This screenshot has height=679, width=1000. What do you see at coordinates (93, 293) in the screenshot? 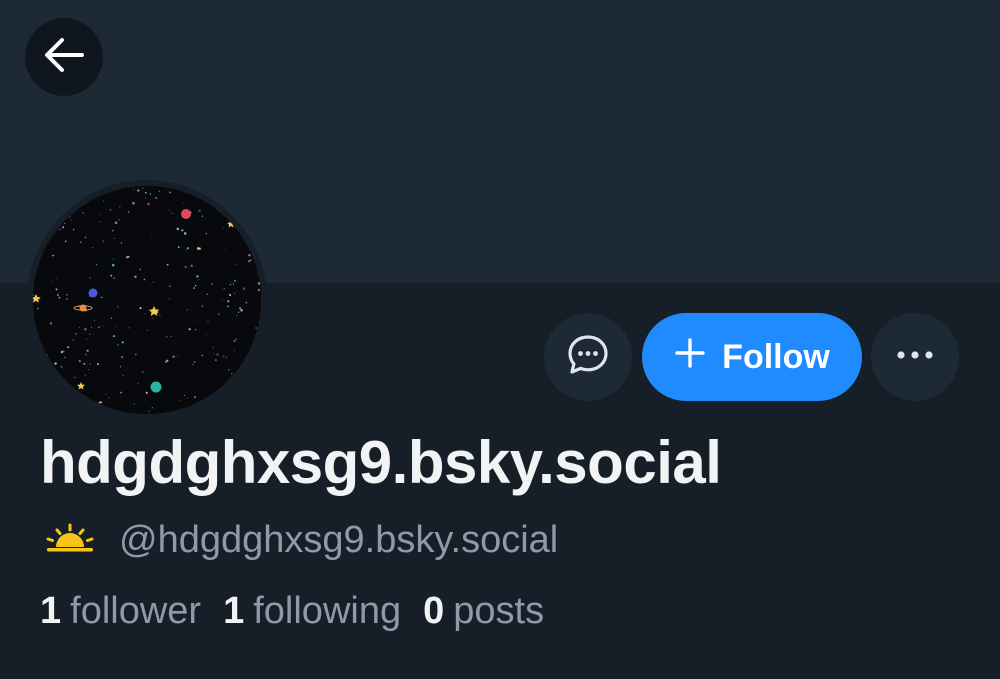
I see `blue-planet` at bounding box center [93, 293].